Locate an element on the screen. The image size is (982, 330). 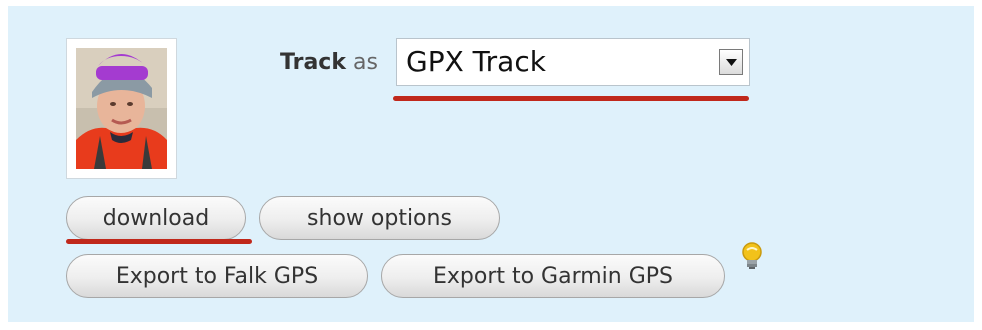
export-falk-gps-button: Export to Falk GPS is located at coordinates (217, 276).